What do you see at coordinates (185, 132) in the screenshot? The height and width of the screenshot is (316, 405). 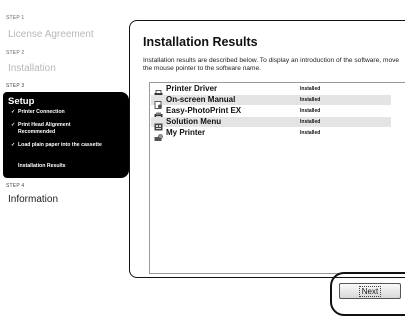 I see `software-name: My Printer` at bounding box center [185, 132].